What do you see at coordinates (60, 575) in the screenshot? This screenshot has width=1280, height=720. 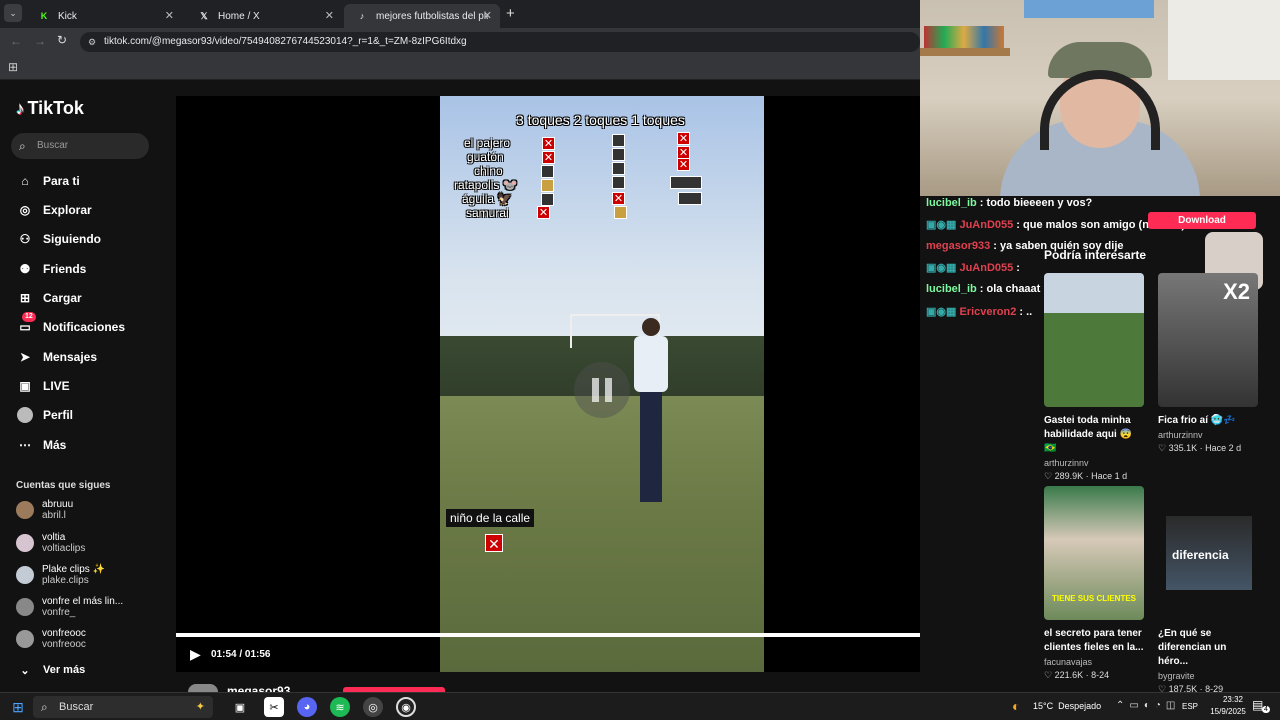 I see `following-account: Plake clips ✨ plake.clips` at bounding box center [60, 575].